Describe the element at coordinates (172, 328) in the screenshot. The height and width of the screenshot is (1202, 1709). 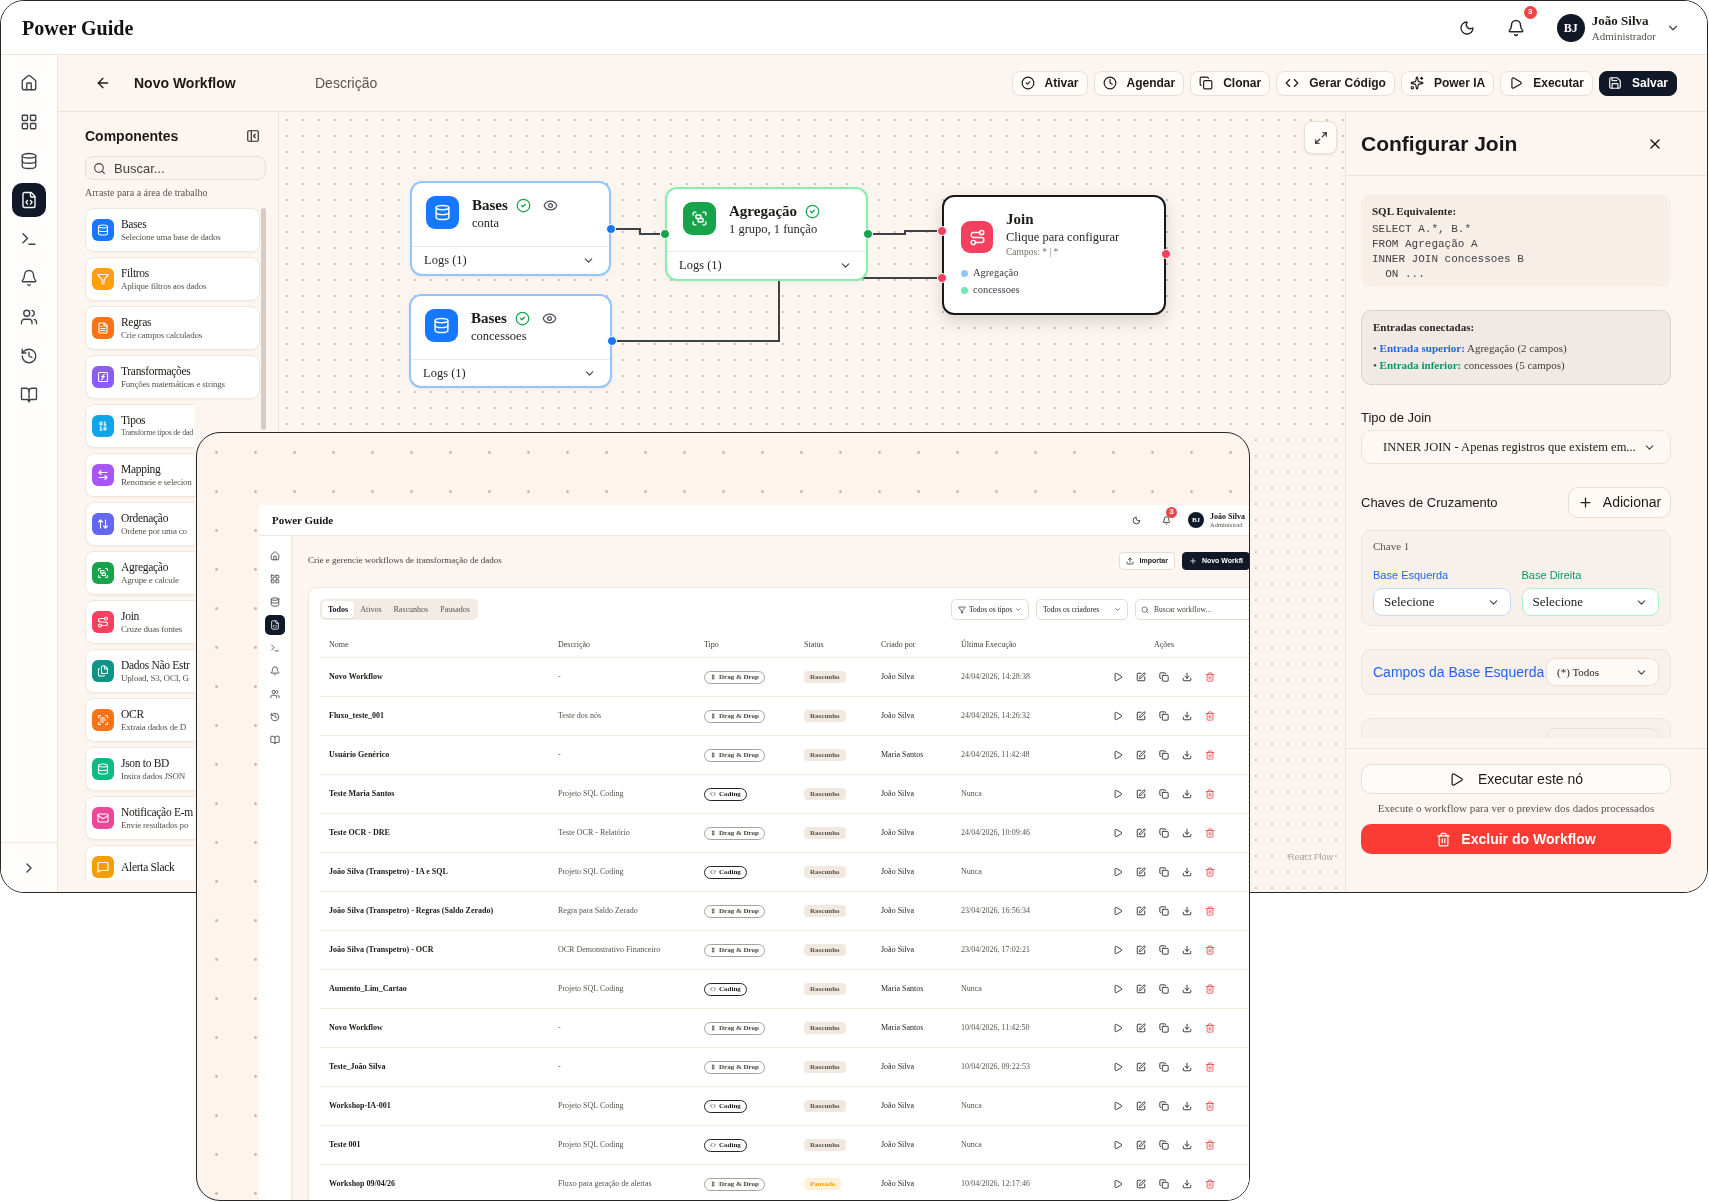
I see `component-card: Regras Crie campos calculados` at that location.